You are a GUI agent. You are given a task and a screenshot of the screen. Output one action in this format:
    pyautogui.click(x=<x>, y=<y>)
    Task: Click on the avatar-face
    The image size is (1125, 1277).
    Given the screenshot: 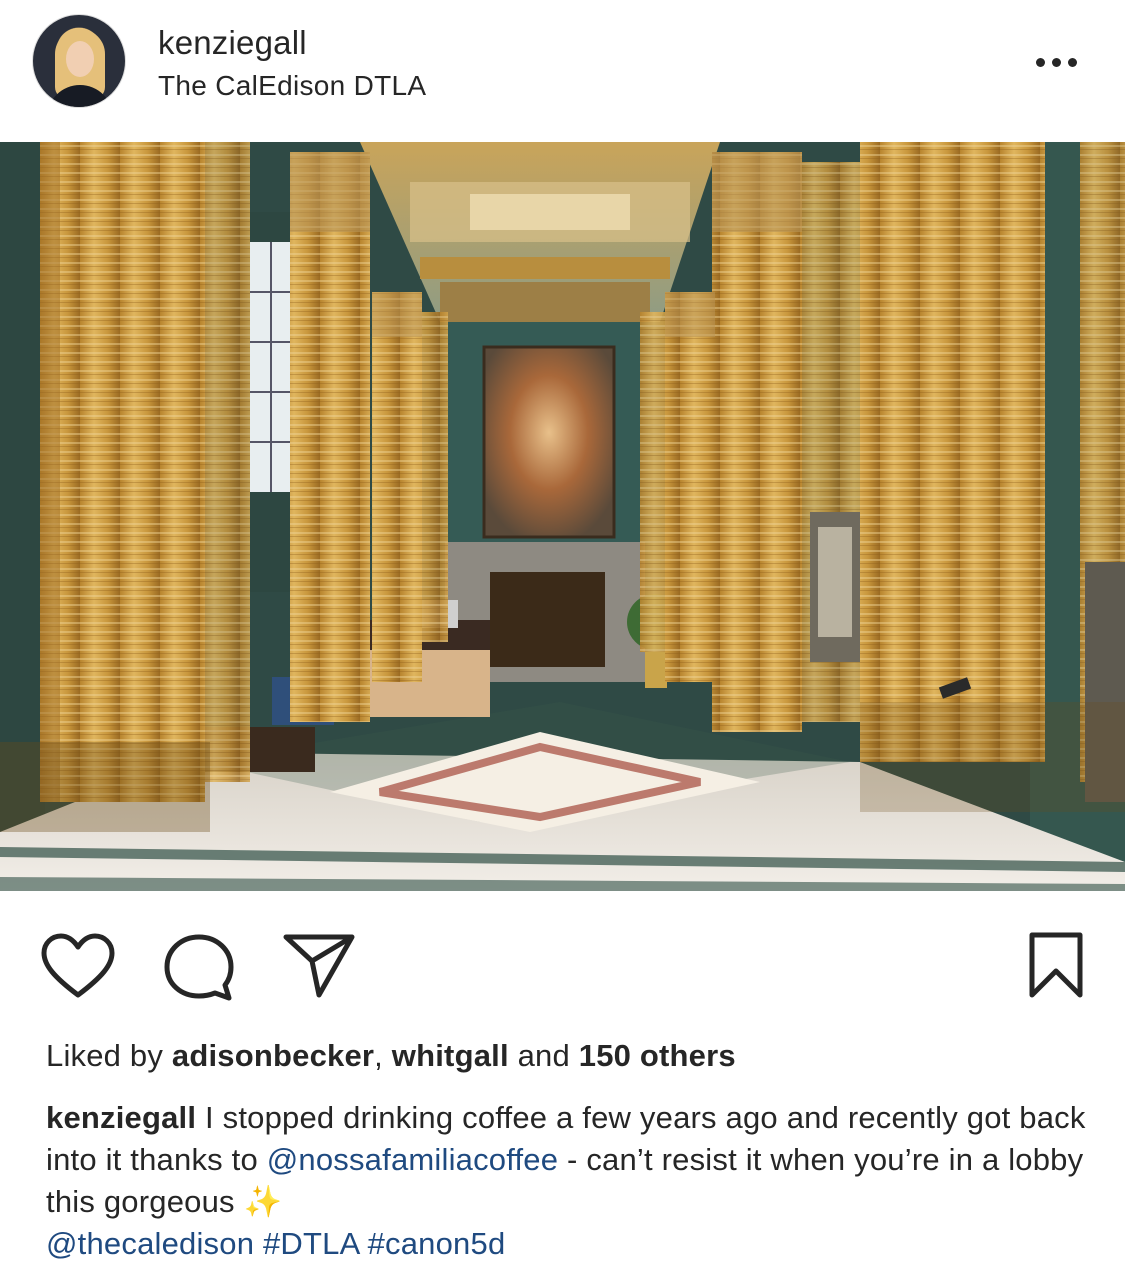 What is the action you would take?
    pyautogui.click(x=80, y=59)
    